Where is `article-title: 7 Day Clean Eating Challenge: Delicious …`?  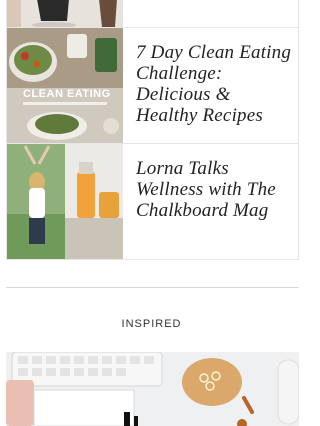 article-title: 7 Day Clean Eating Challenge: Delicious … is located at coordinates (215, 84).